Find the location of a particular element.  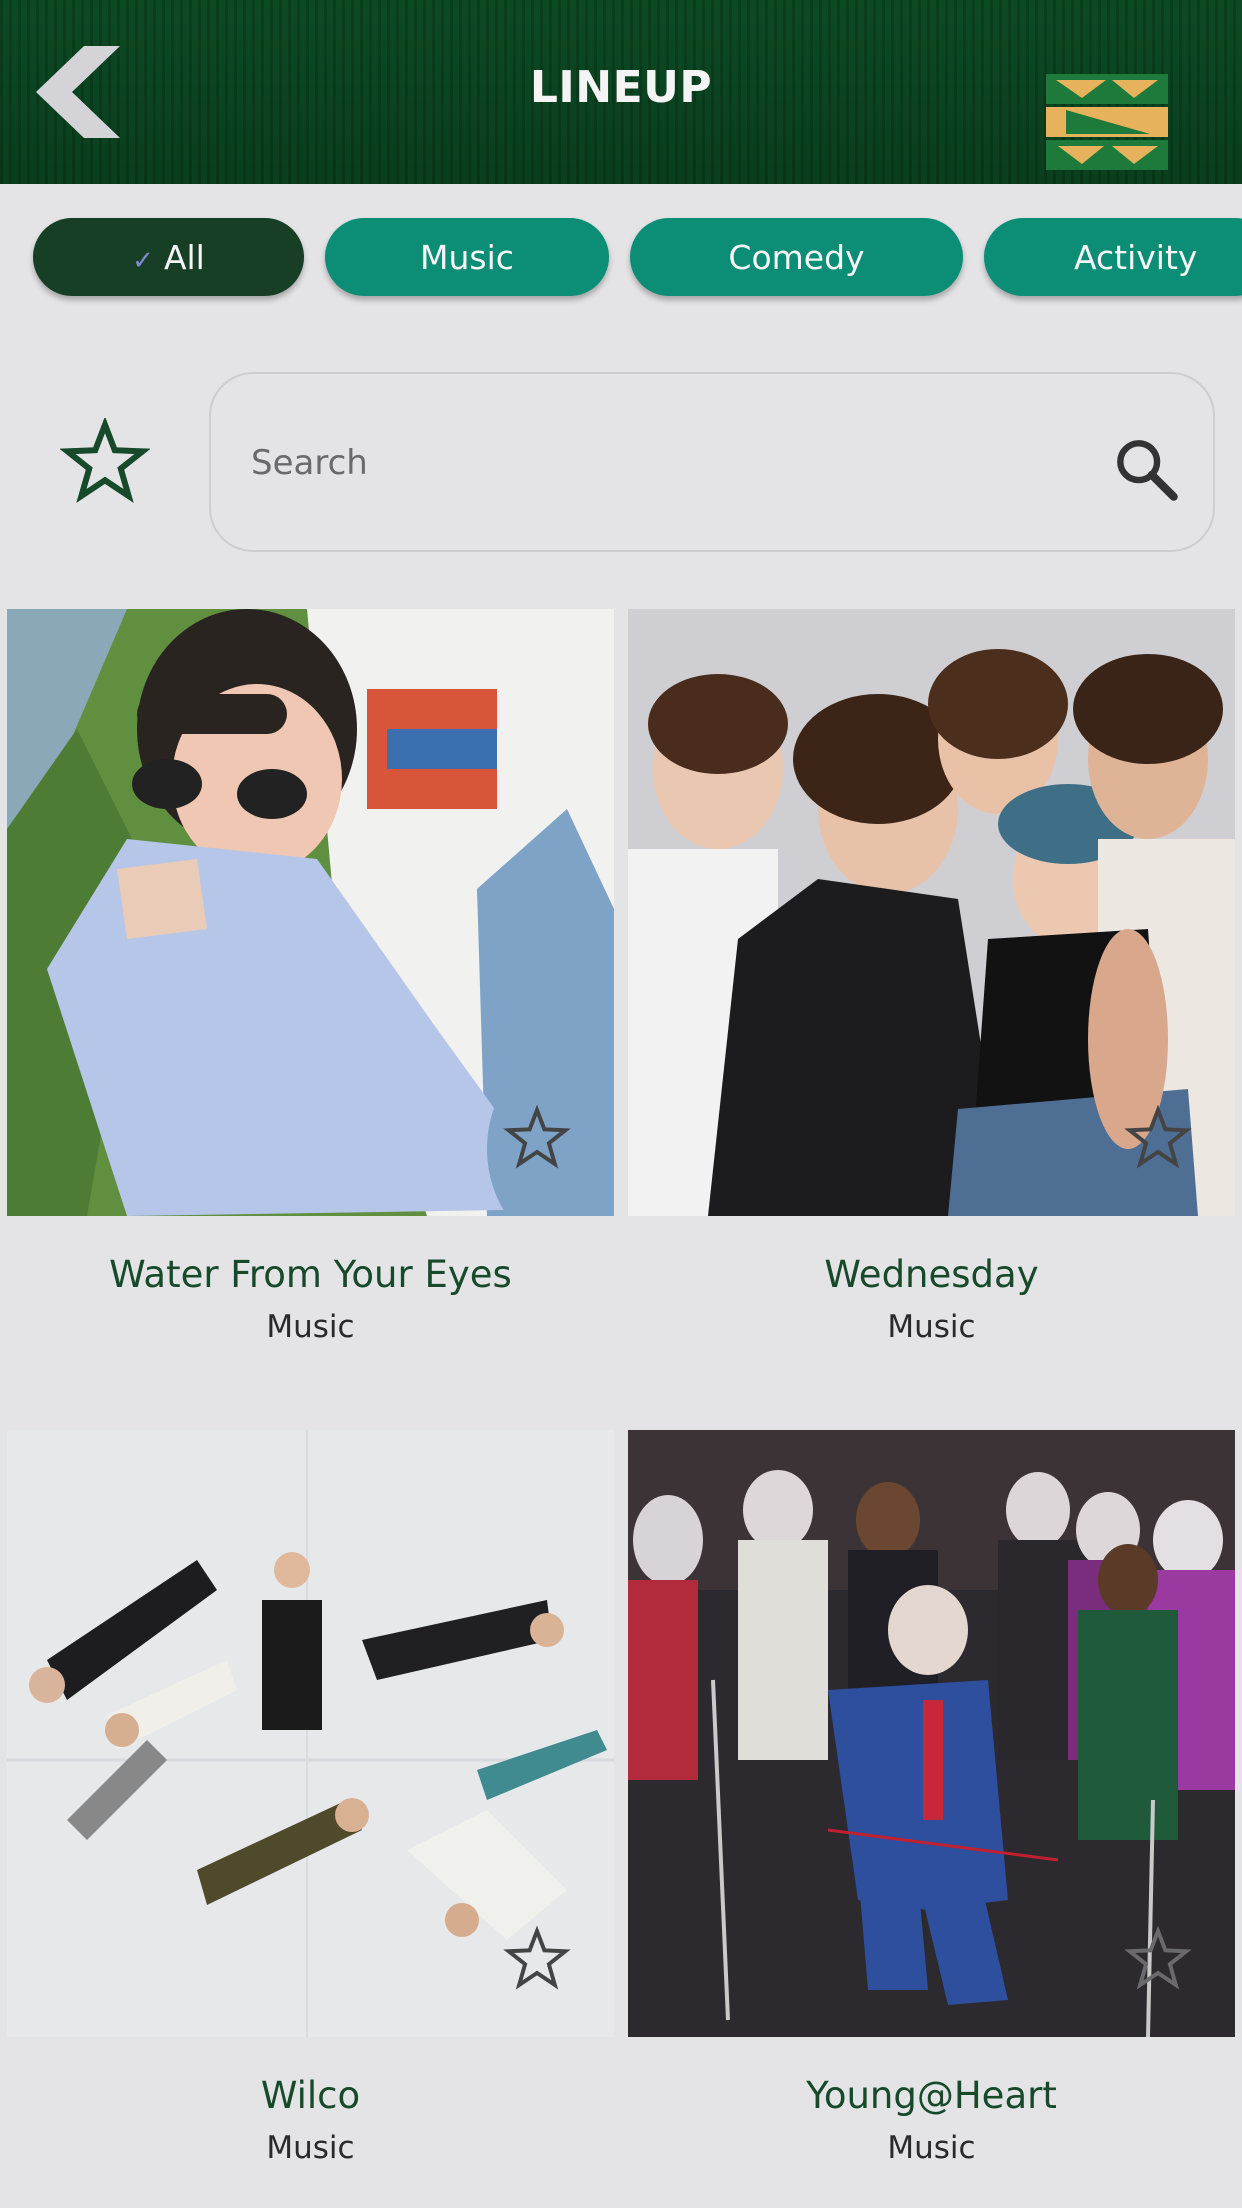

search-icon is located at coordinates (1146, 469).